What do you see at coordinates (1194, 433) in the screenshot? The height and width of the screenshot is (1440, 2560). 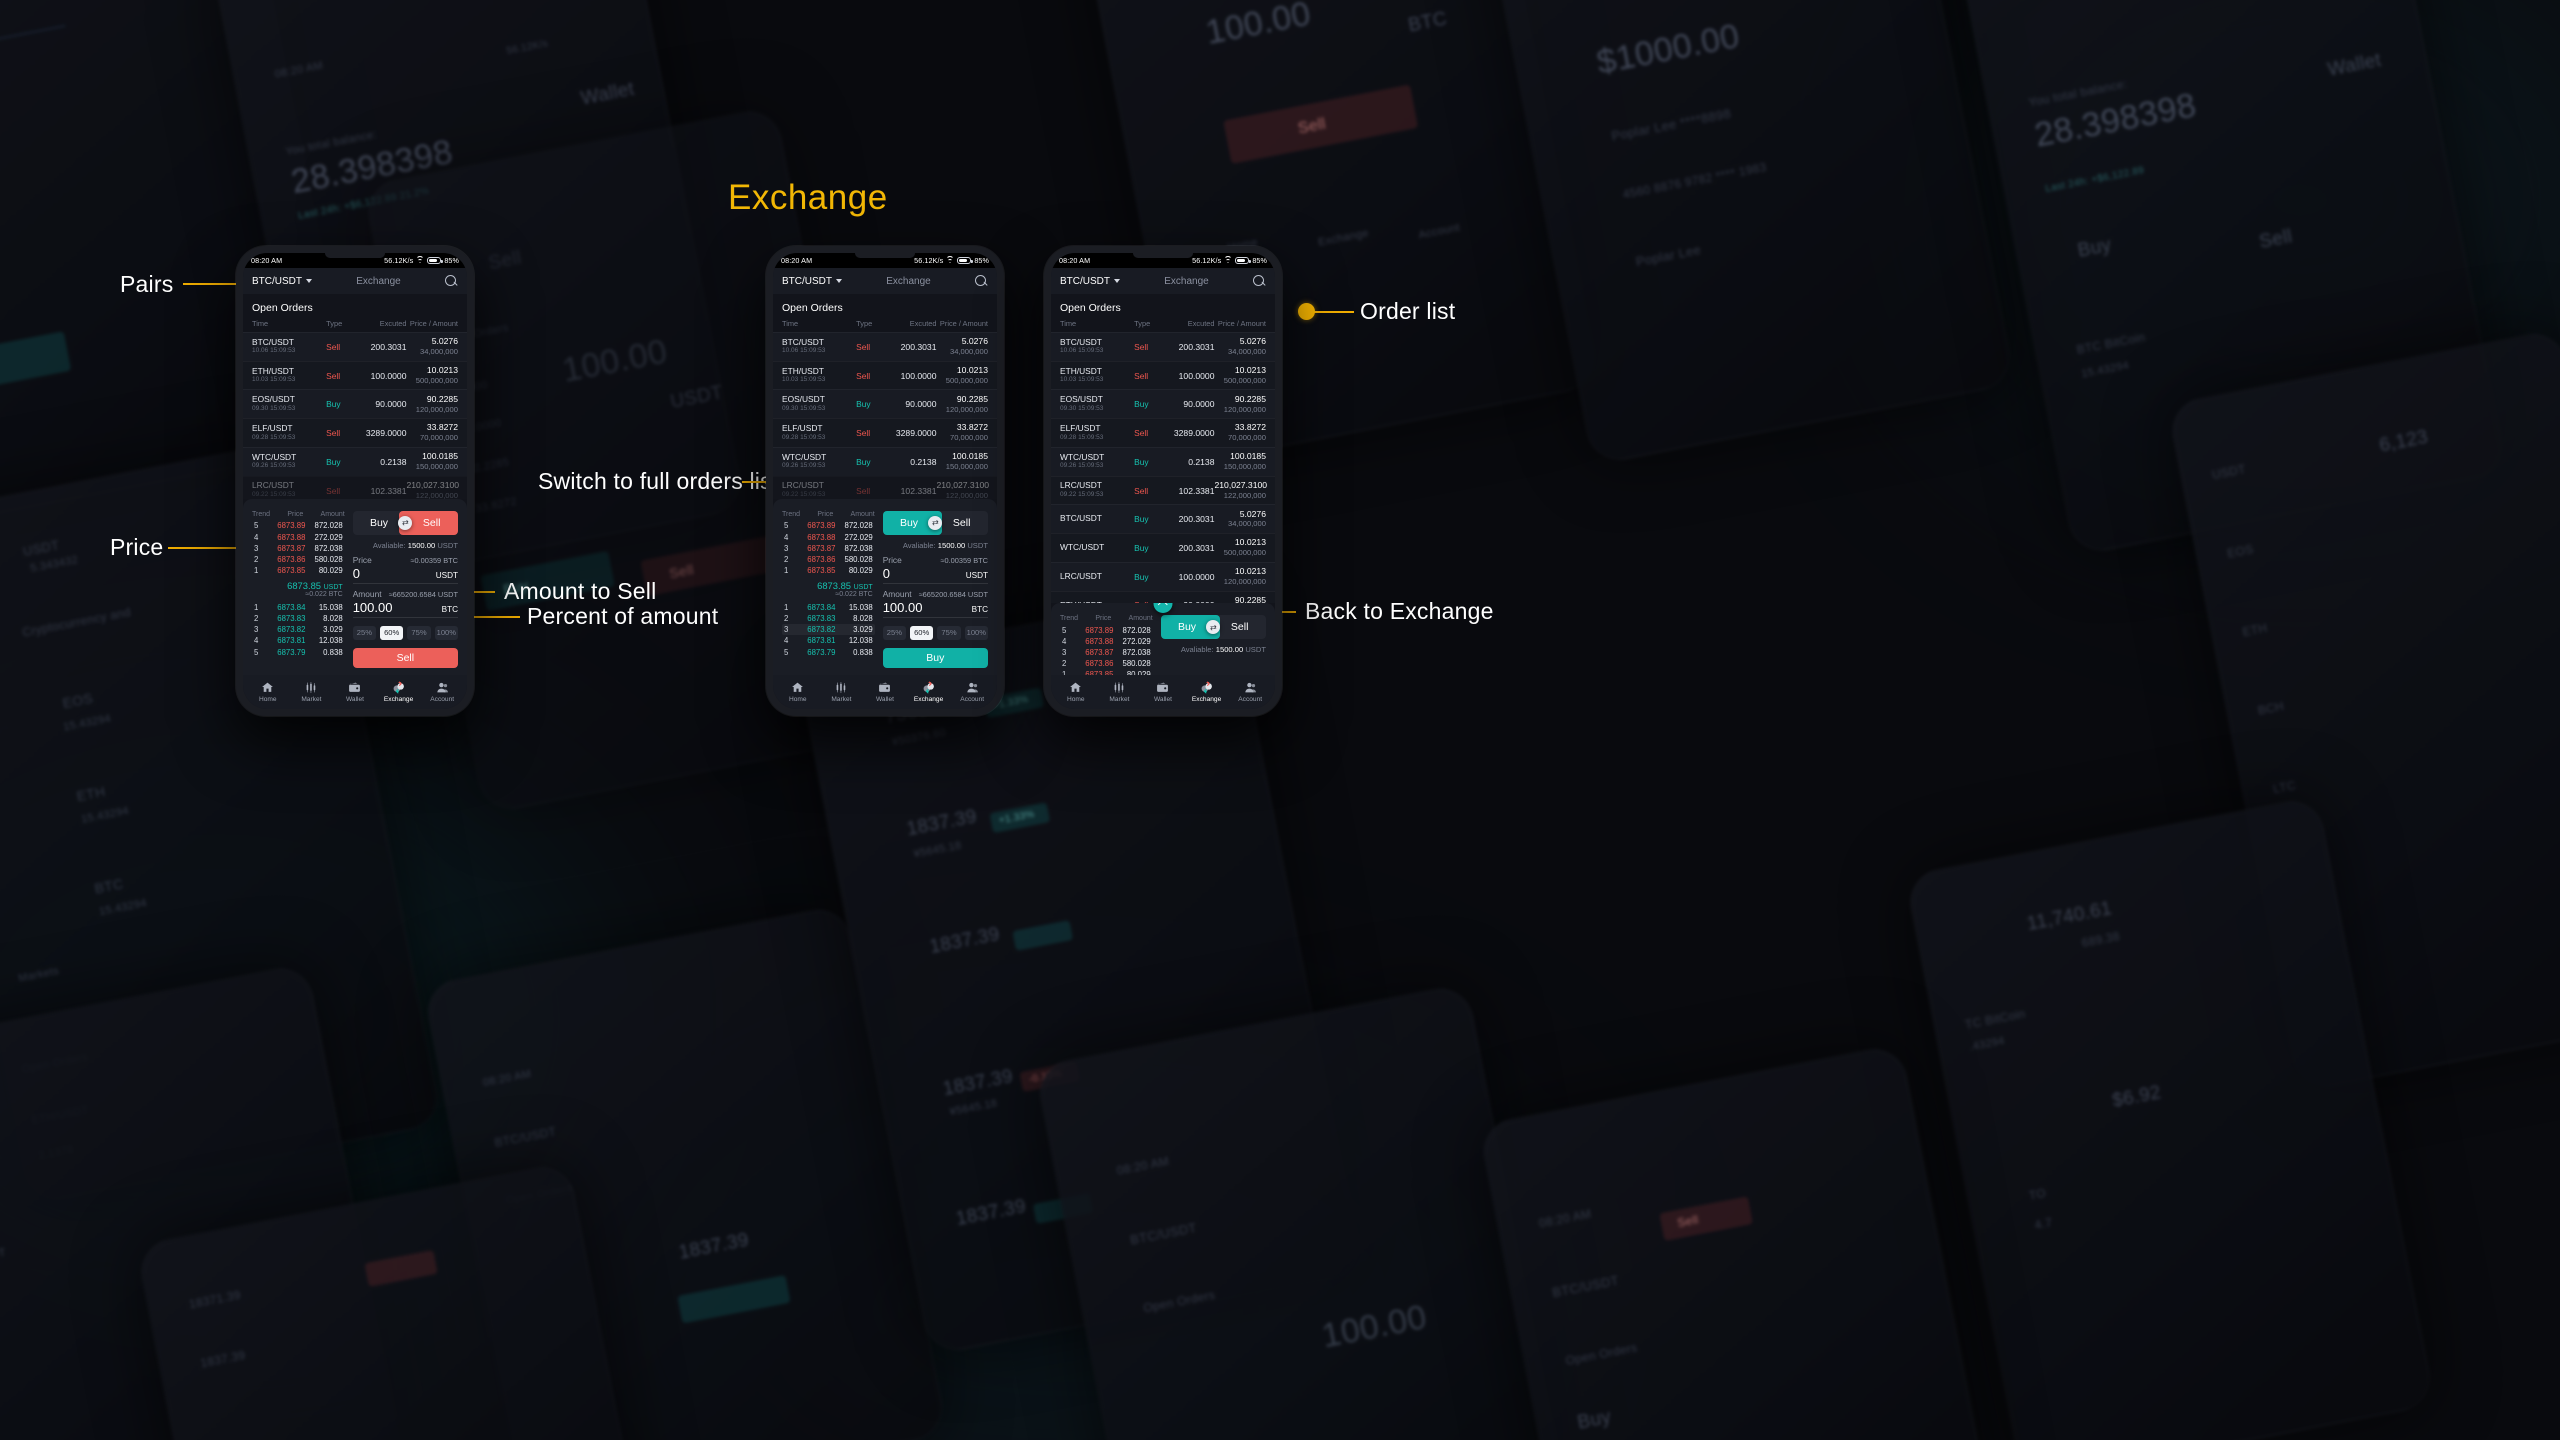 I see `order-executed: 3289.0000` at bounding box center [1194, 433].